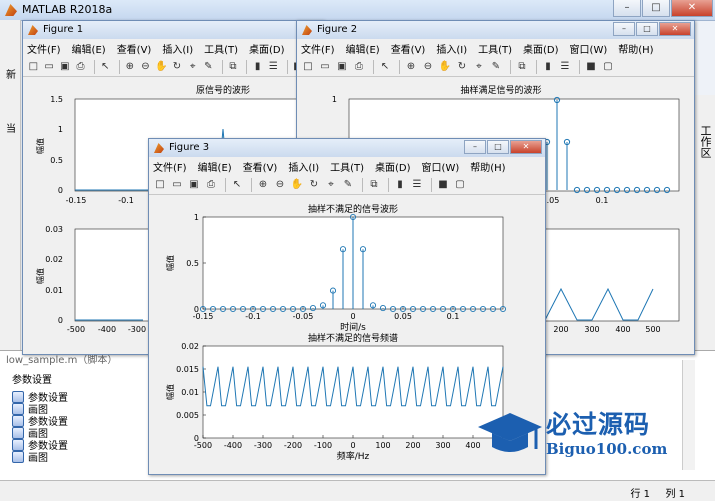 The width and height of the screenshot is (715, 501). Describe the element at coordinates (187, 415) in the screenshot. I see `y-tick-label: 0.005` at that location.